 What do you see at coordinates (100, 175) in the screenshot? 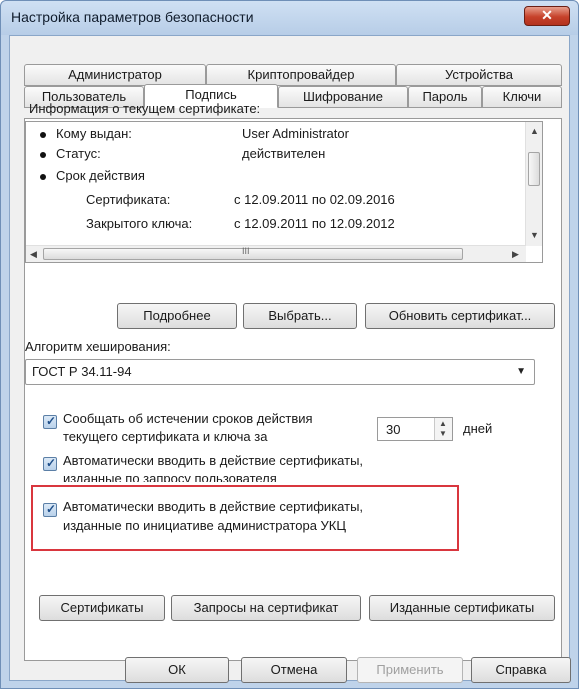
I see `cert-validity-label: Срок действия` at bounding box center [100, 175].